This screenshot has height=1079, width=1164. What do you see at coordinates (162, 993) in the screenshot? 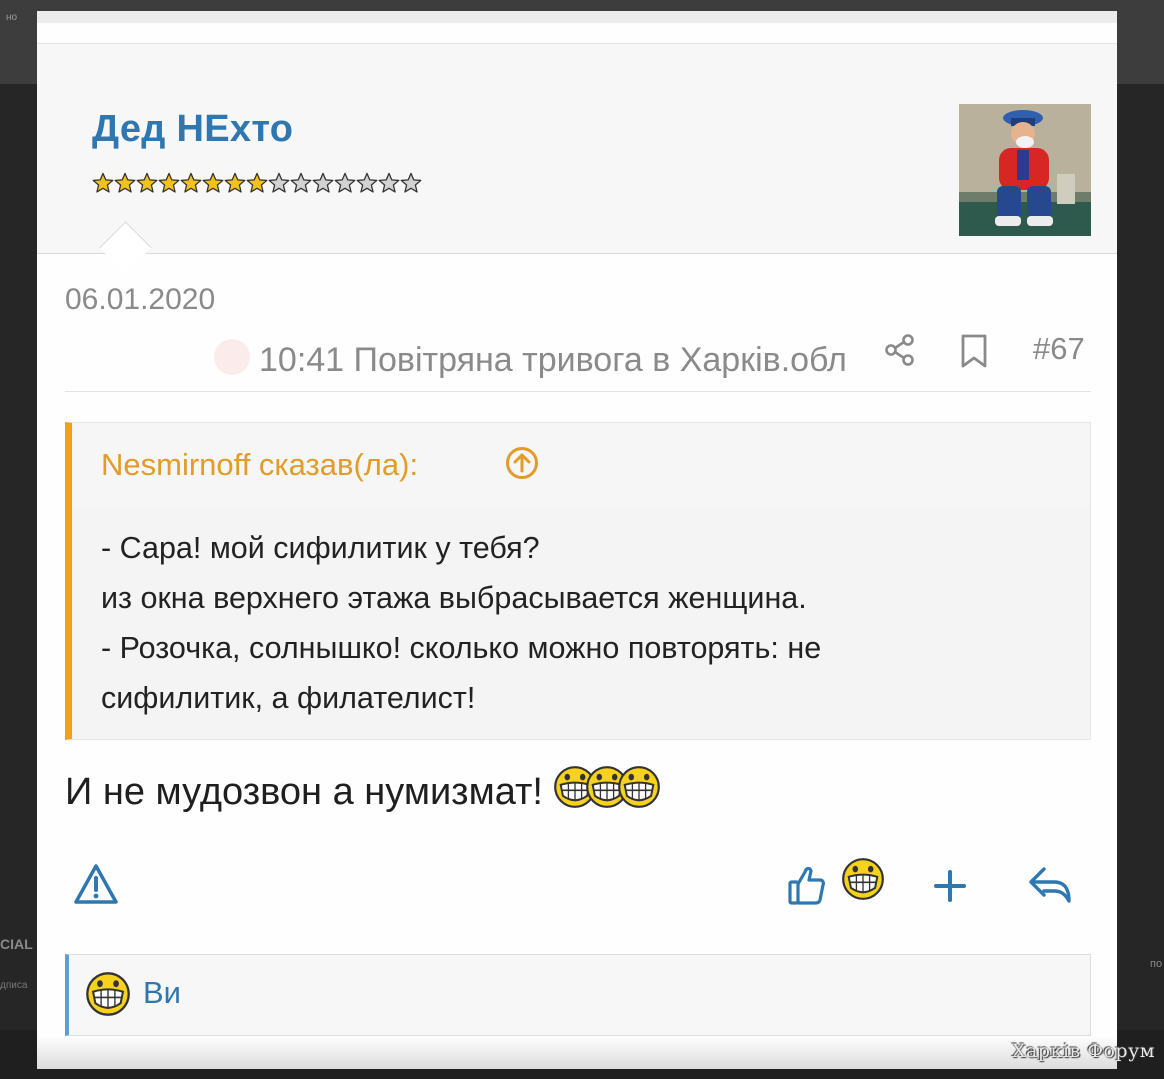
I see `reaction-users-link: Ви` at bounding box center [162, 993].